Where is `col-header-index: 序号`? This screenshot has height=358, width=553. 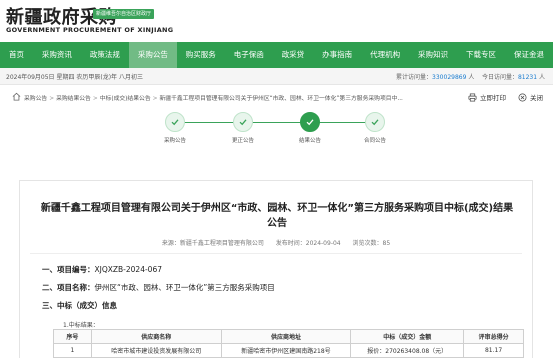 col-header-index: 序号 is located at coordinates (72, 336).